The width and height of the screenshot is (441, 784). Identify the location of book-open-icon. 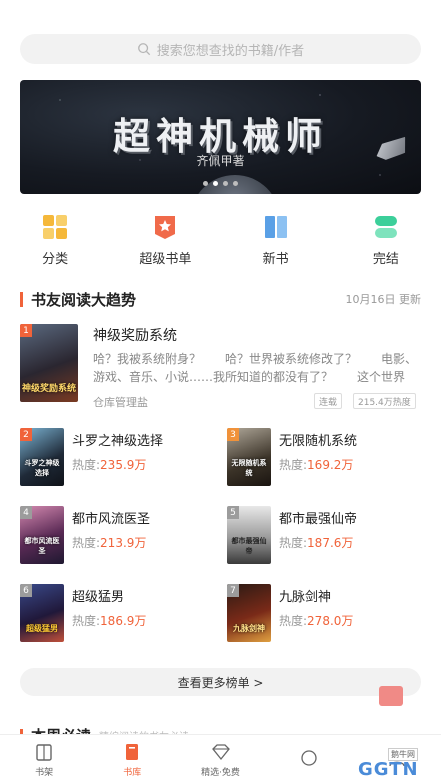
(275, 227).